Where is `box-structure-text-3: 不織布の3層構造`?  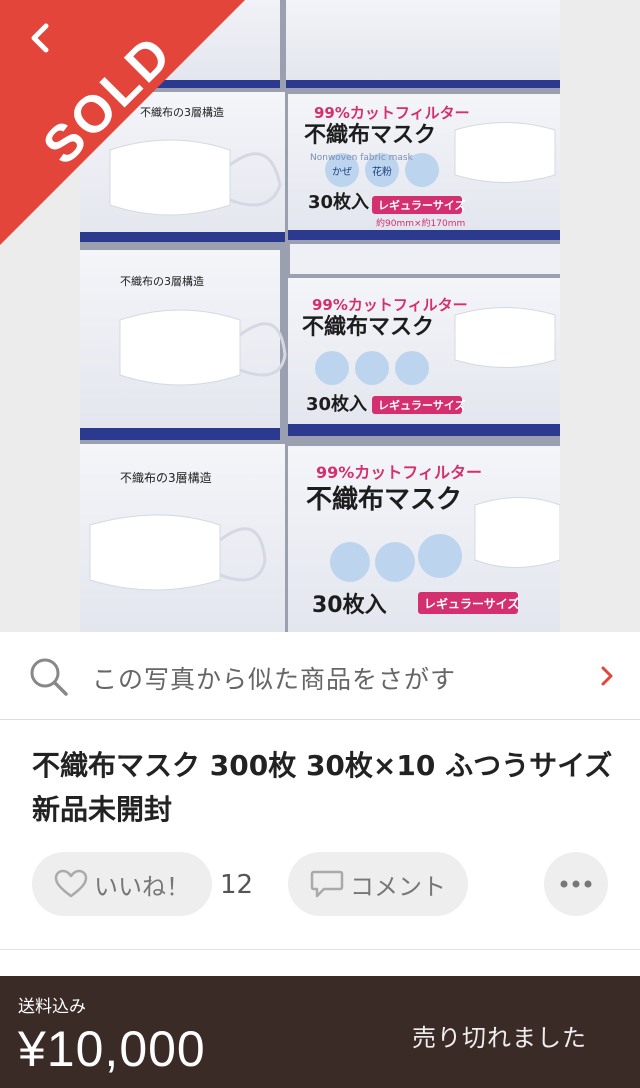
box-structure-text-3: 不織布の3層構造 is located at coordinates (166, 478).